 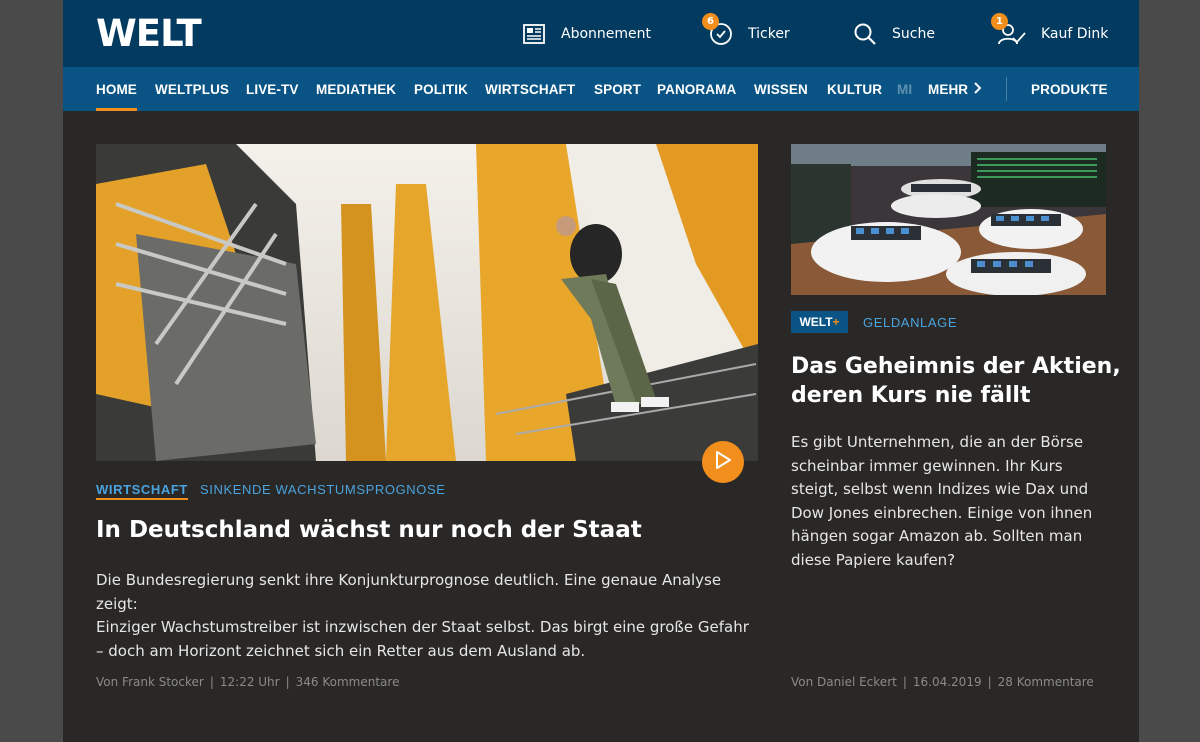 I want to click on main-article-subkicker: SINKENDE WACHSTUMSPROGNOSE, so click(x=323, y=489).